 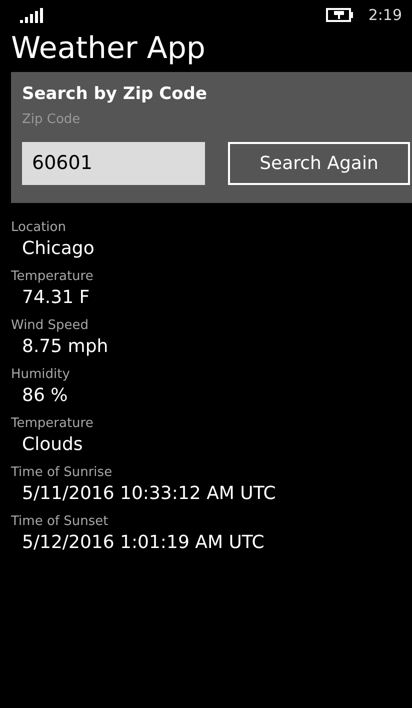 I want to click on field-value: 74.31 F, so click(x=56, y=298).